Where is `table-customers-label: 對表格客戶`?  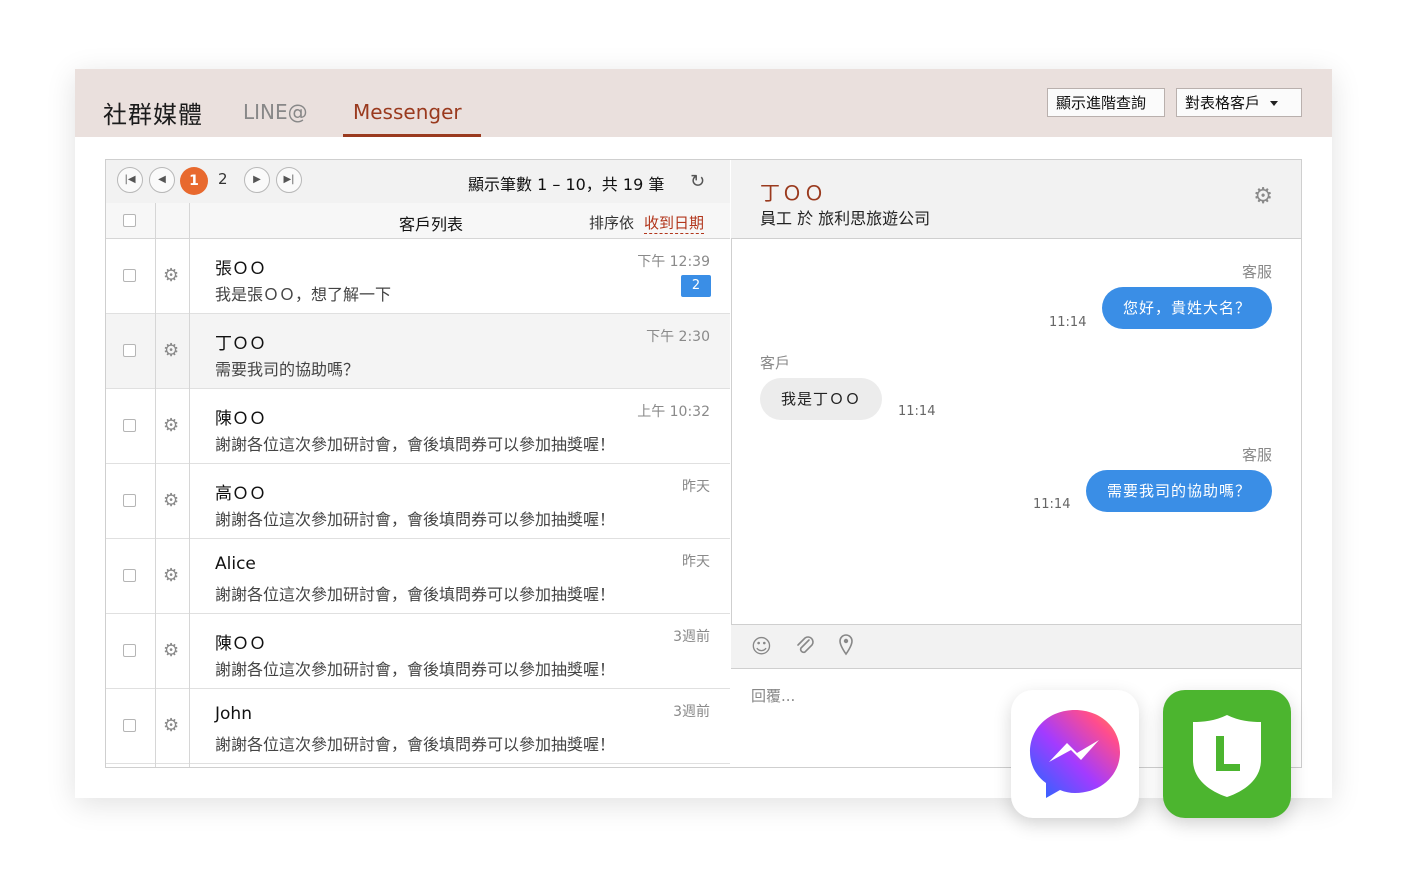
table-customers-label: 對表格客戶 is located at coordinates (1223, 103).